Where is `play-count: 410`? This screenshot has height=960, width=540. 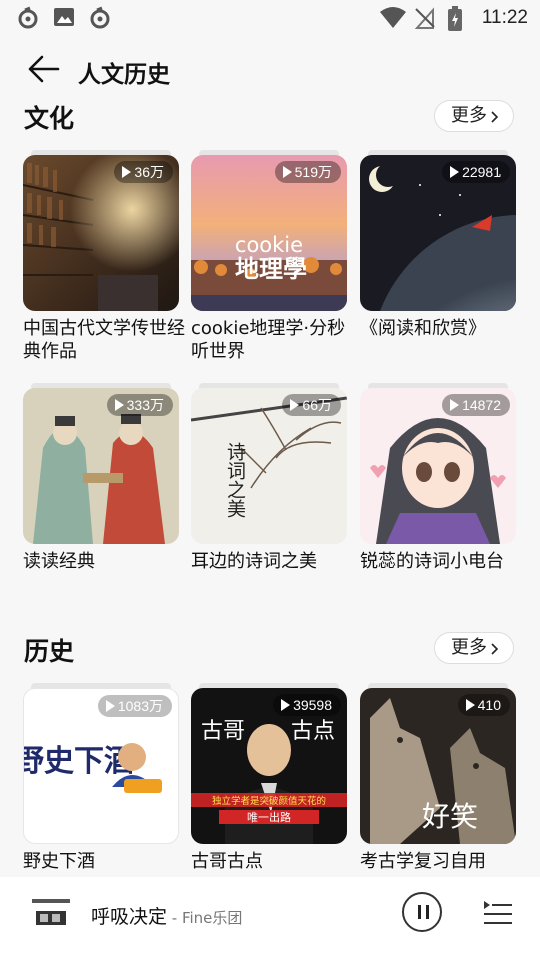
play-count: 410 is located at coordinates (489, 705).